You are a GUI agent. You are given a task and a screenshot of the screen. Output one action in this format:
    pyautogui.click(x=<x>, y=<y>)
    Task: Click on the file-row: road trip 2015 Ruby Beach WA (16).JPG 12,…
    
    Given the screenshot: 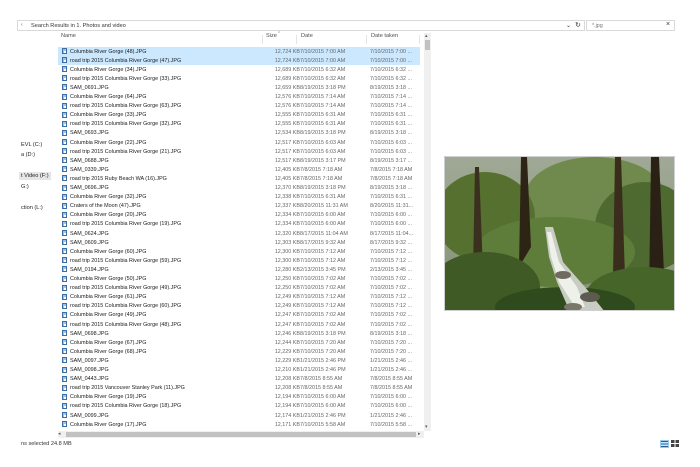 What is the action you would take?
    pyautogui.click(x=239, y=178)
    